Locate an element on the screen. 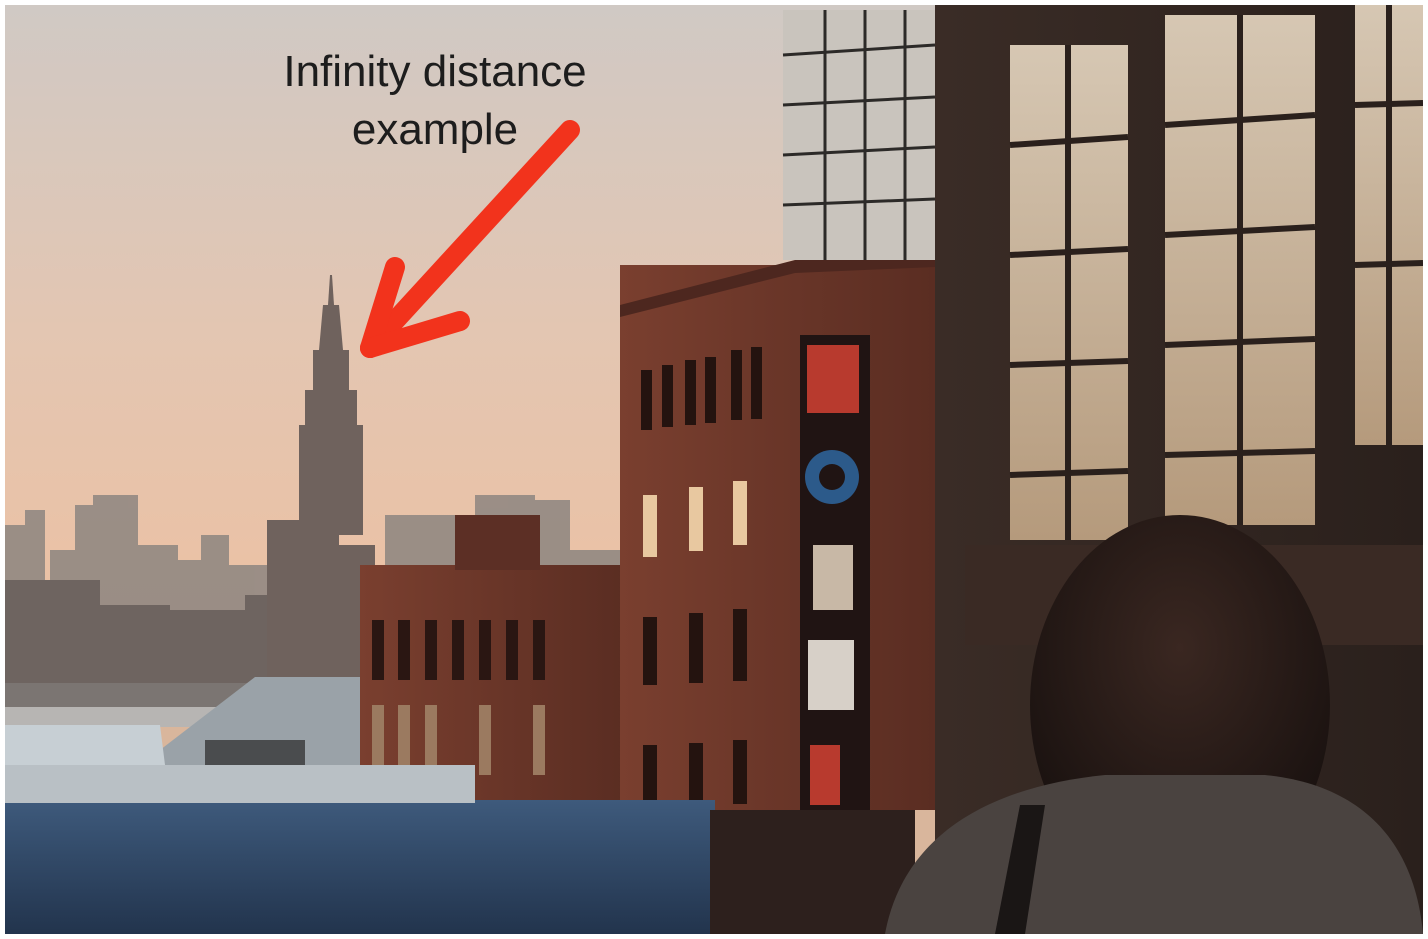  blue-wall is located at coordinates (360, 867).